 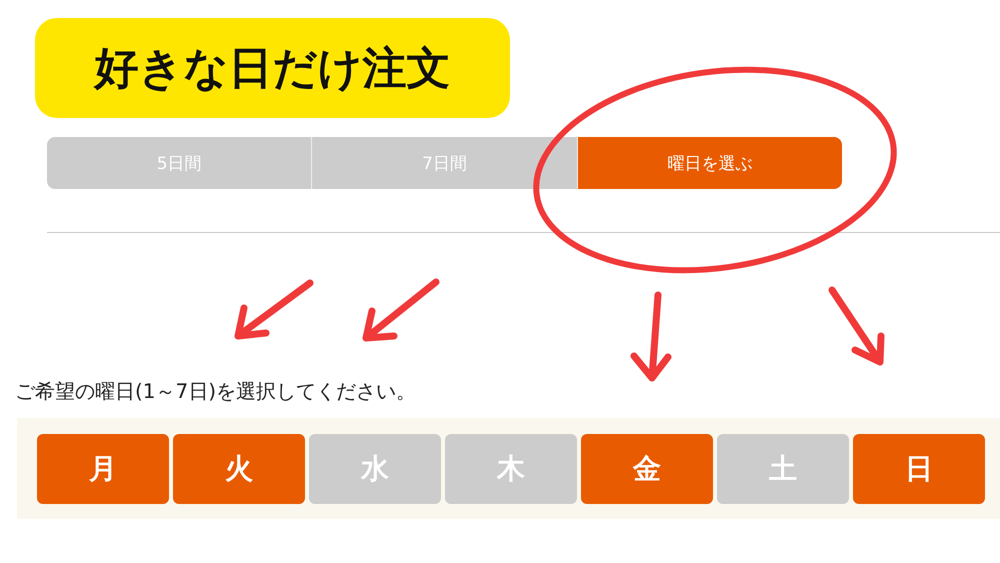 What do you see at coordinates (103, 469) in the screenshot?
I see `weekday-button: 月` at bounding box center [103, 469].